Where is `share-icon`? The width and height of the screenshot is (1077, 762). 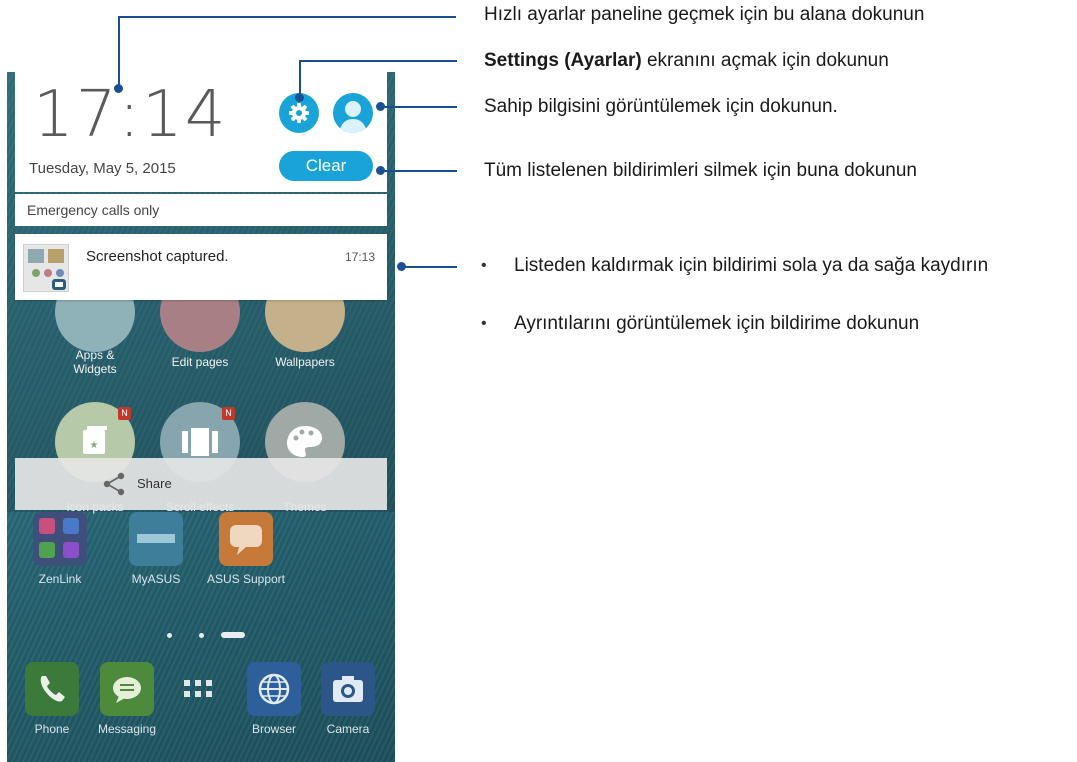
share-icon is located at coordinates (114, 484).